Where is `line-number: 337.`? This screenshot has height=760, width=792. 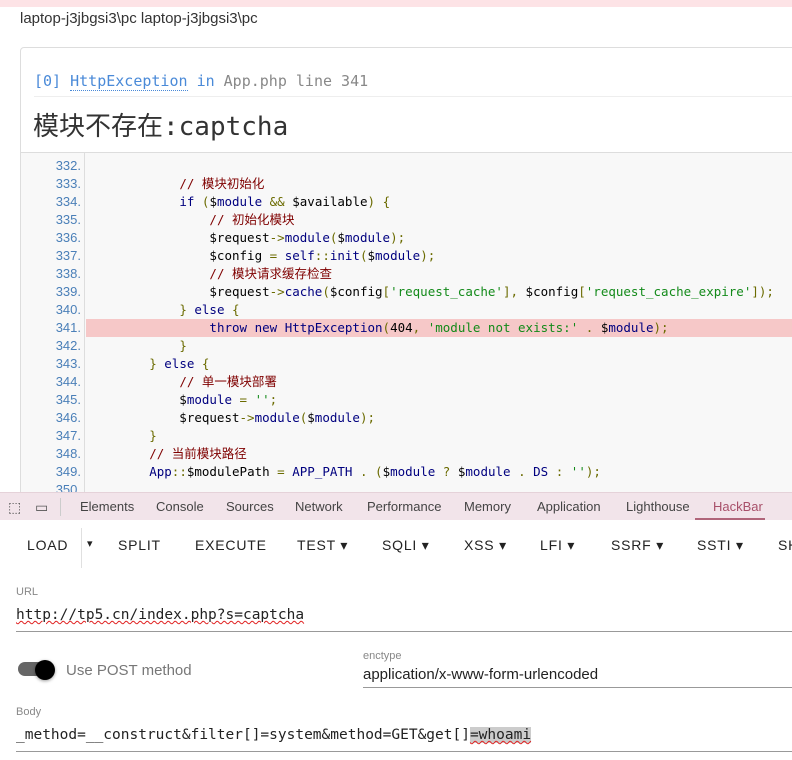
line-number: 337. is located at coordinates (68, 255).